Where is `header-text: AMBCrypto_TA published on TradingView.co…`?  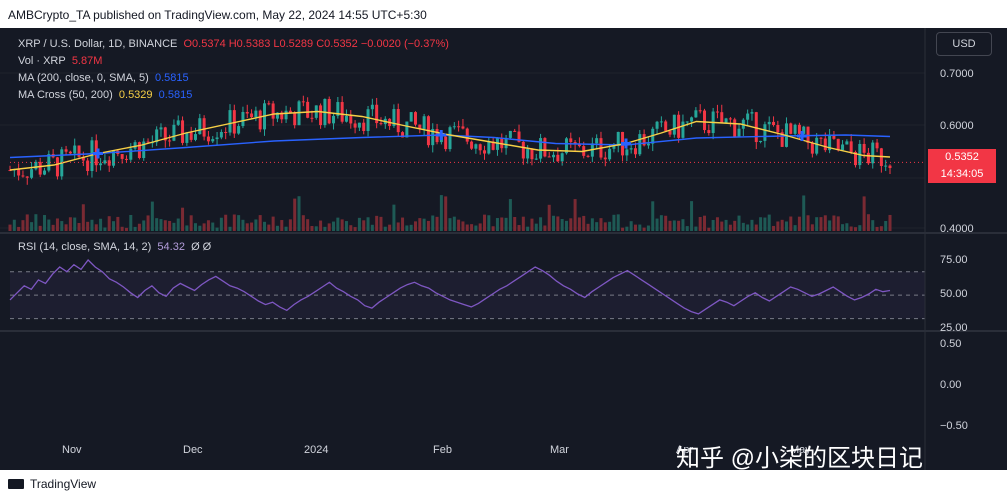 header-text: AMBCrypto_TA published on TradingView.co… is located at coordinates (217, 15).